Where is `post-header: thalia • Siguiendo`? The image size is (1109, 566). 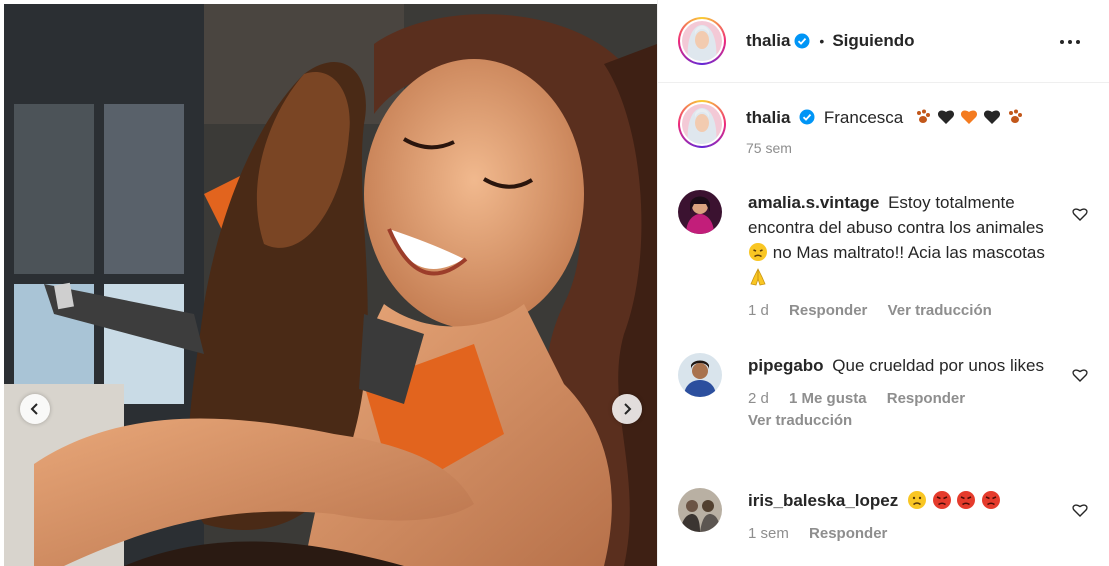
post-header: thalia • Siguiendo is located at coordinates (883, 41).